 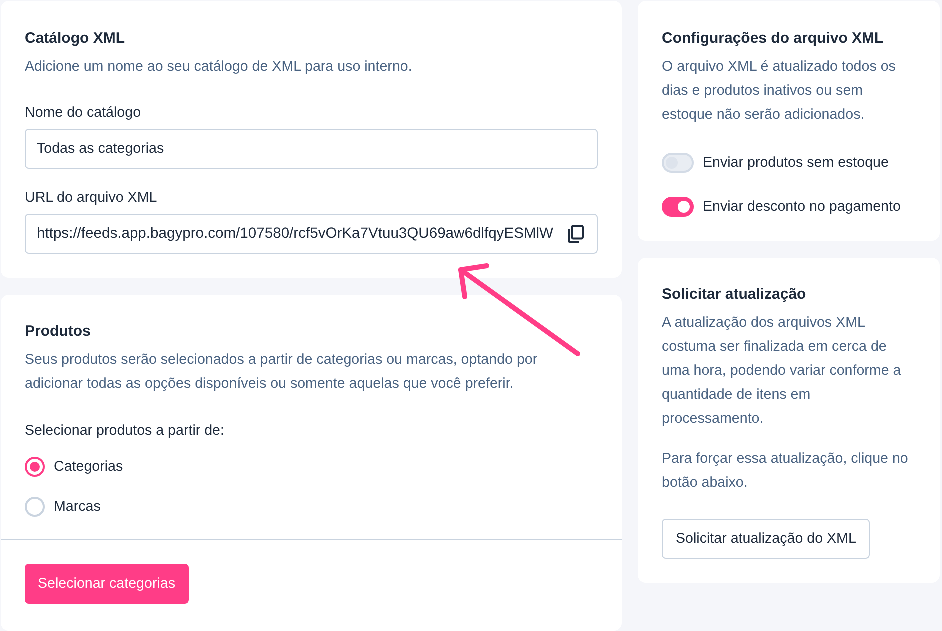 What do you see at coordinates (89, 467) in the screenshot?
I see `radio-label: Categorias` at bounding box center [89, 467].